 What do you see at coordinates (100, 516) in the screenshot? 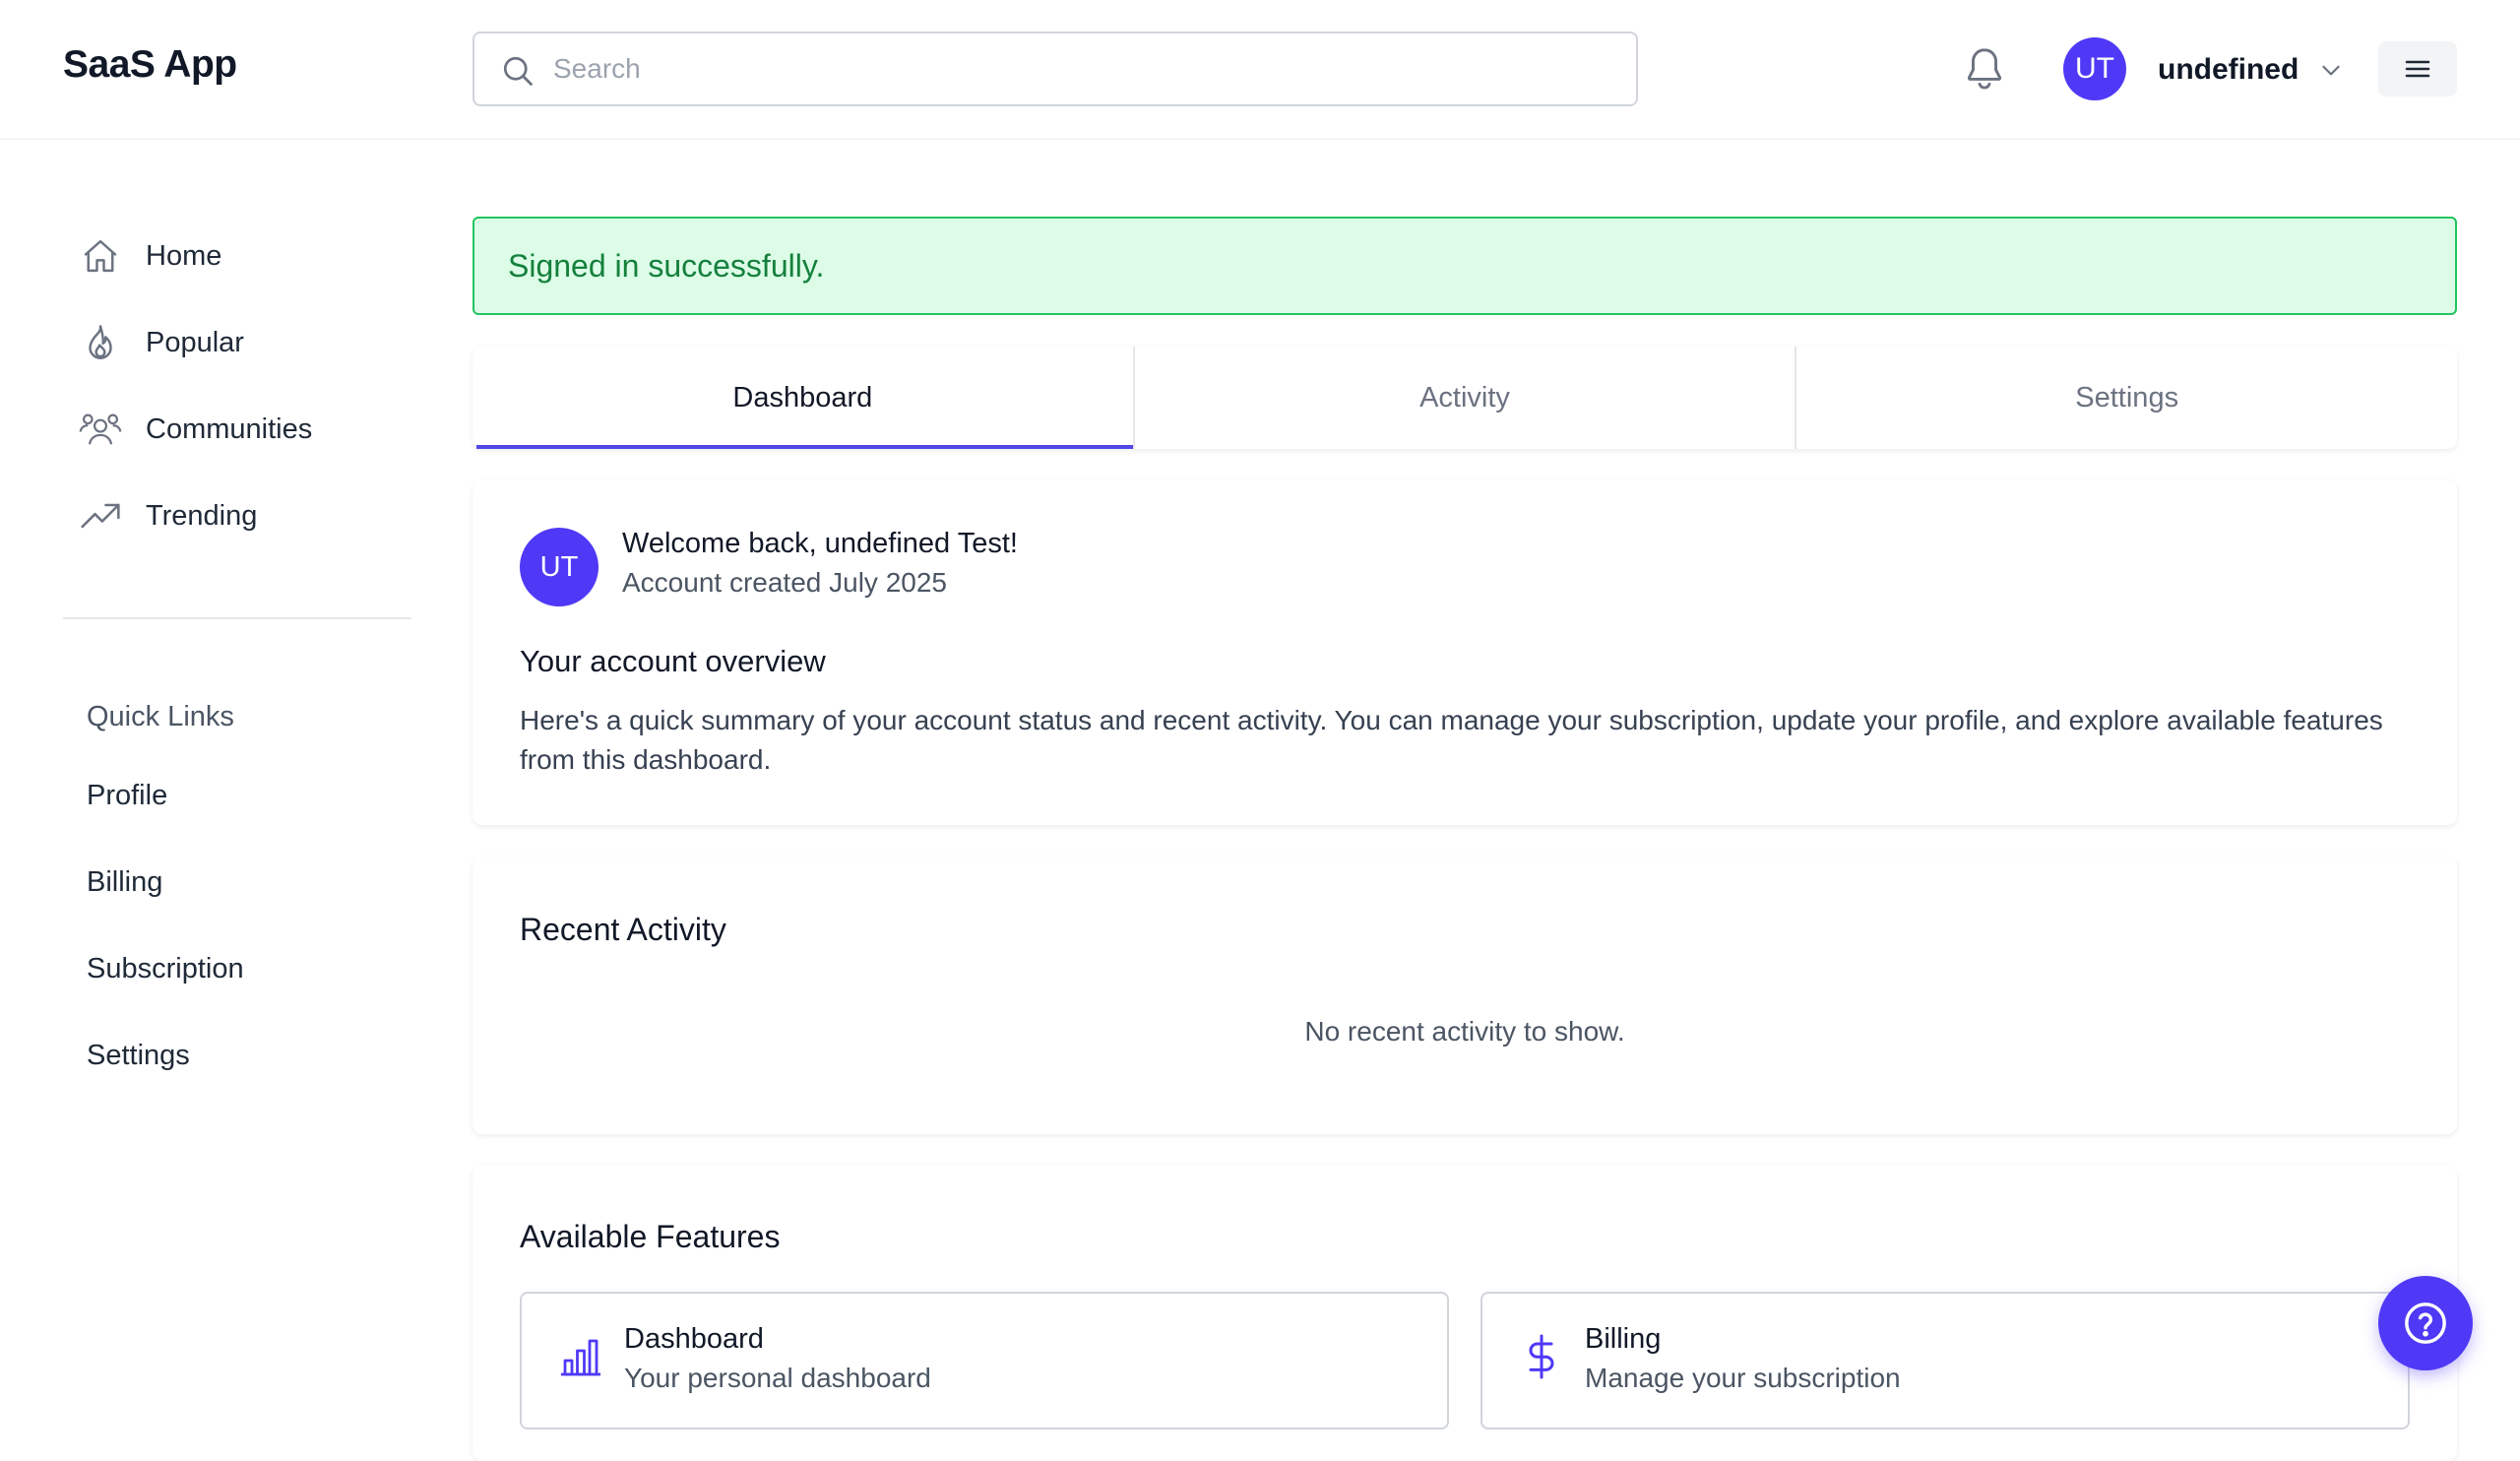
I see `trending-up-icon` at bounding box center [100, 516].